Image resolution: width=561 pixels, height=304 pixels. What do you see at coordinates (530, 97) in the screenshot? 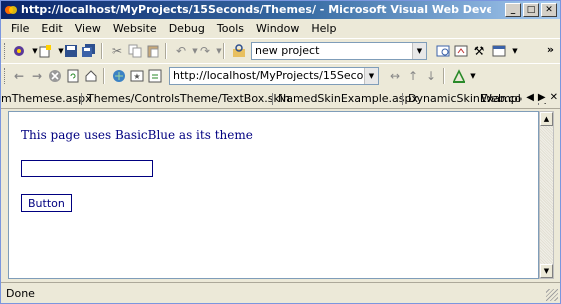
I see `scroll-tabs-left-icon: ◀` at bounding box center [530, 97].